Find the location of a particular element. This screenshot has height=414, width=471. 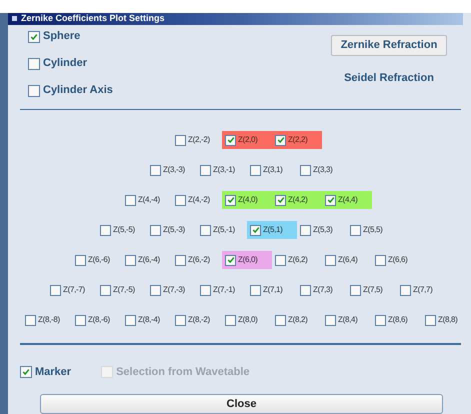

coefficient-label: Z(5,-1) is located at coordinates (224, 230).